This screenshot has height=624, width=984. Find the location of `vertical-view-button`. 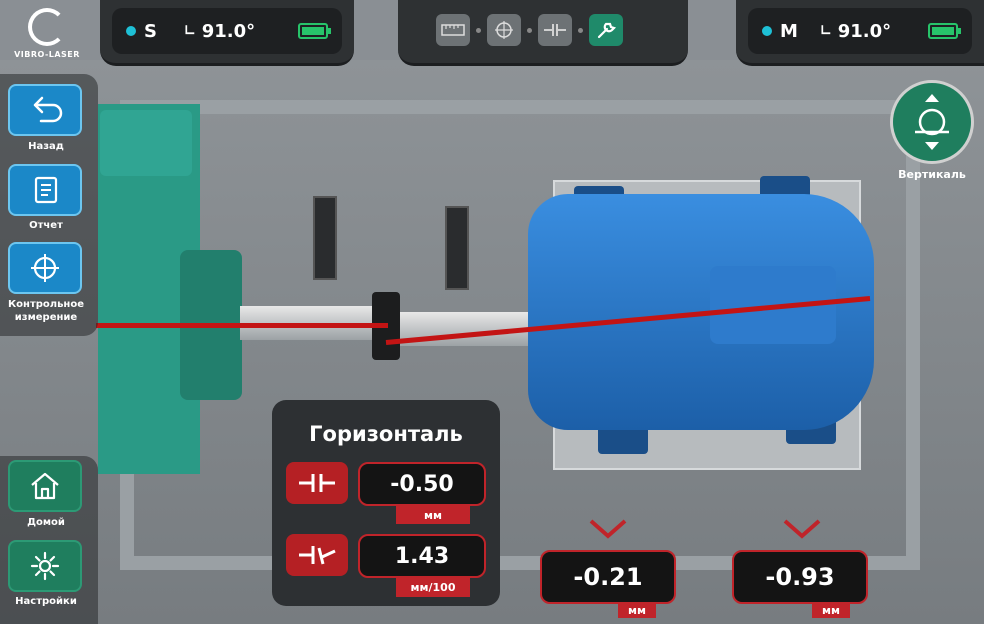

vertical-view-button is located at coordinates (932, 122).